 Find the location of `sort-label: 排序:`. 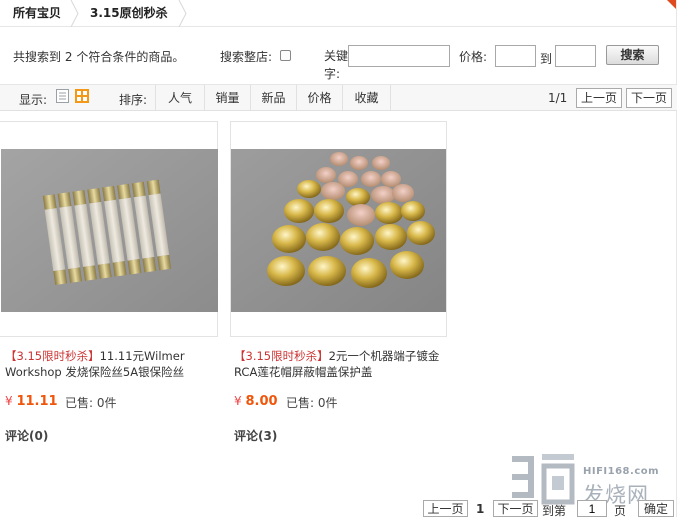

sort-label: 排序: is located at coordinates (133, 100).